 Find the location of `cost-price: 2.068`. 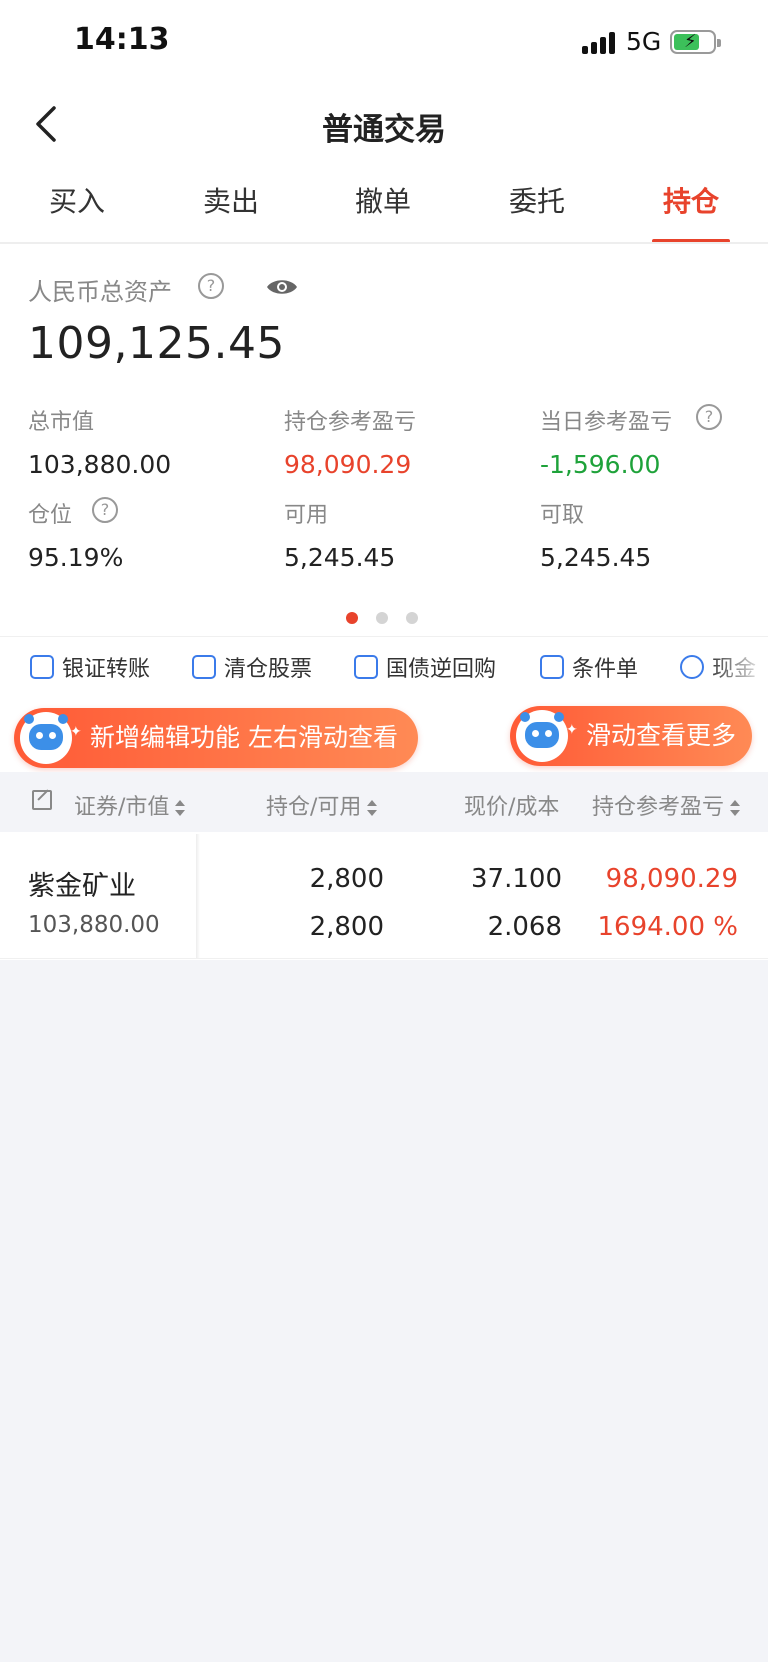

cost-price: 2.068 is located at coordinates (524, 927).